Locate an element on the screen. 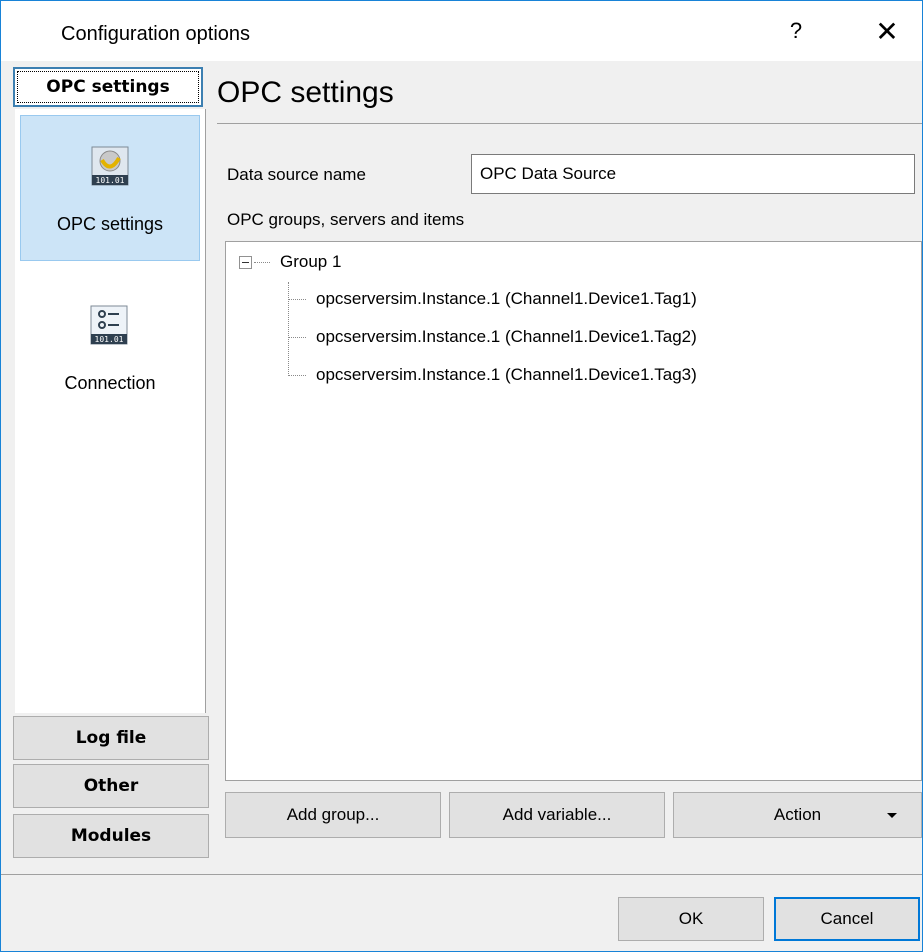 The height and width of the screenshot is (952, 923). close-button: ✕ is located at coordinates (887, 31).